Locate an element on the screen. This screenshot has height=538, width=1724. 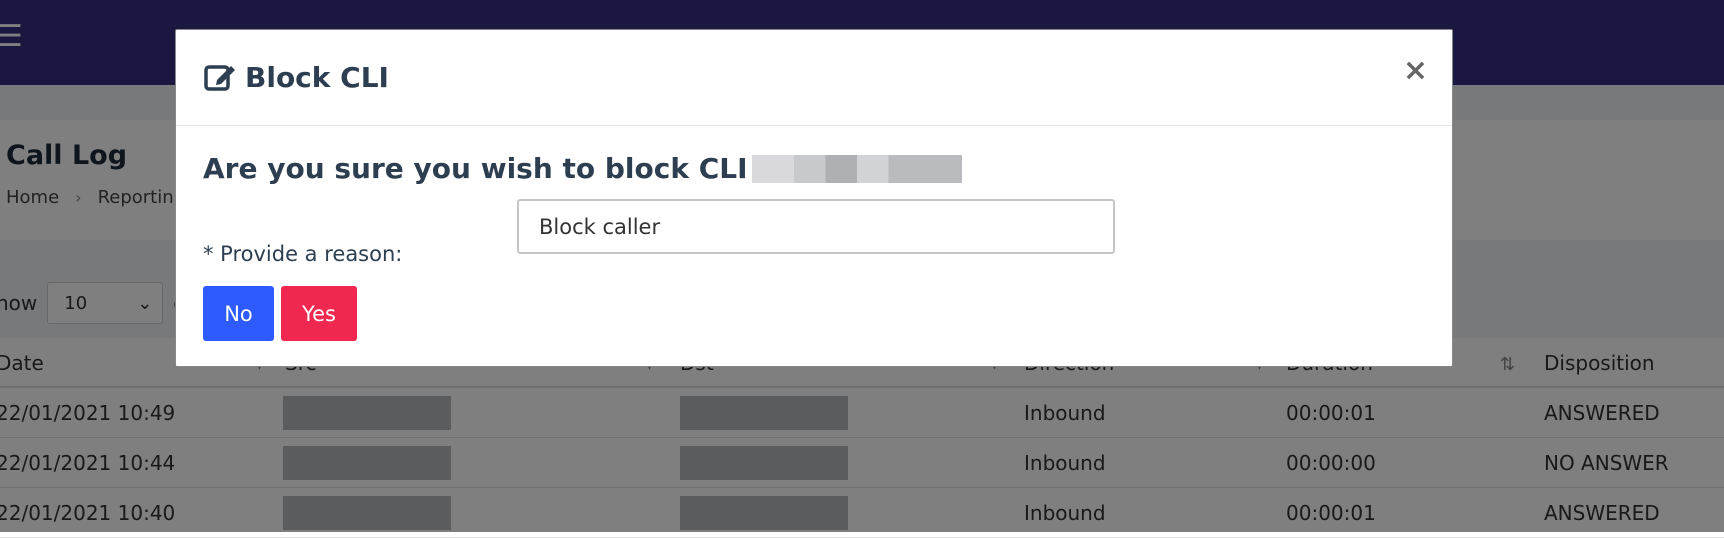
modal-title-text: Block CLI is located at coordinates (317, 77).